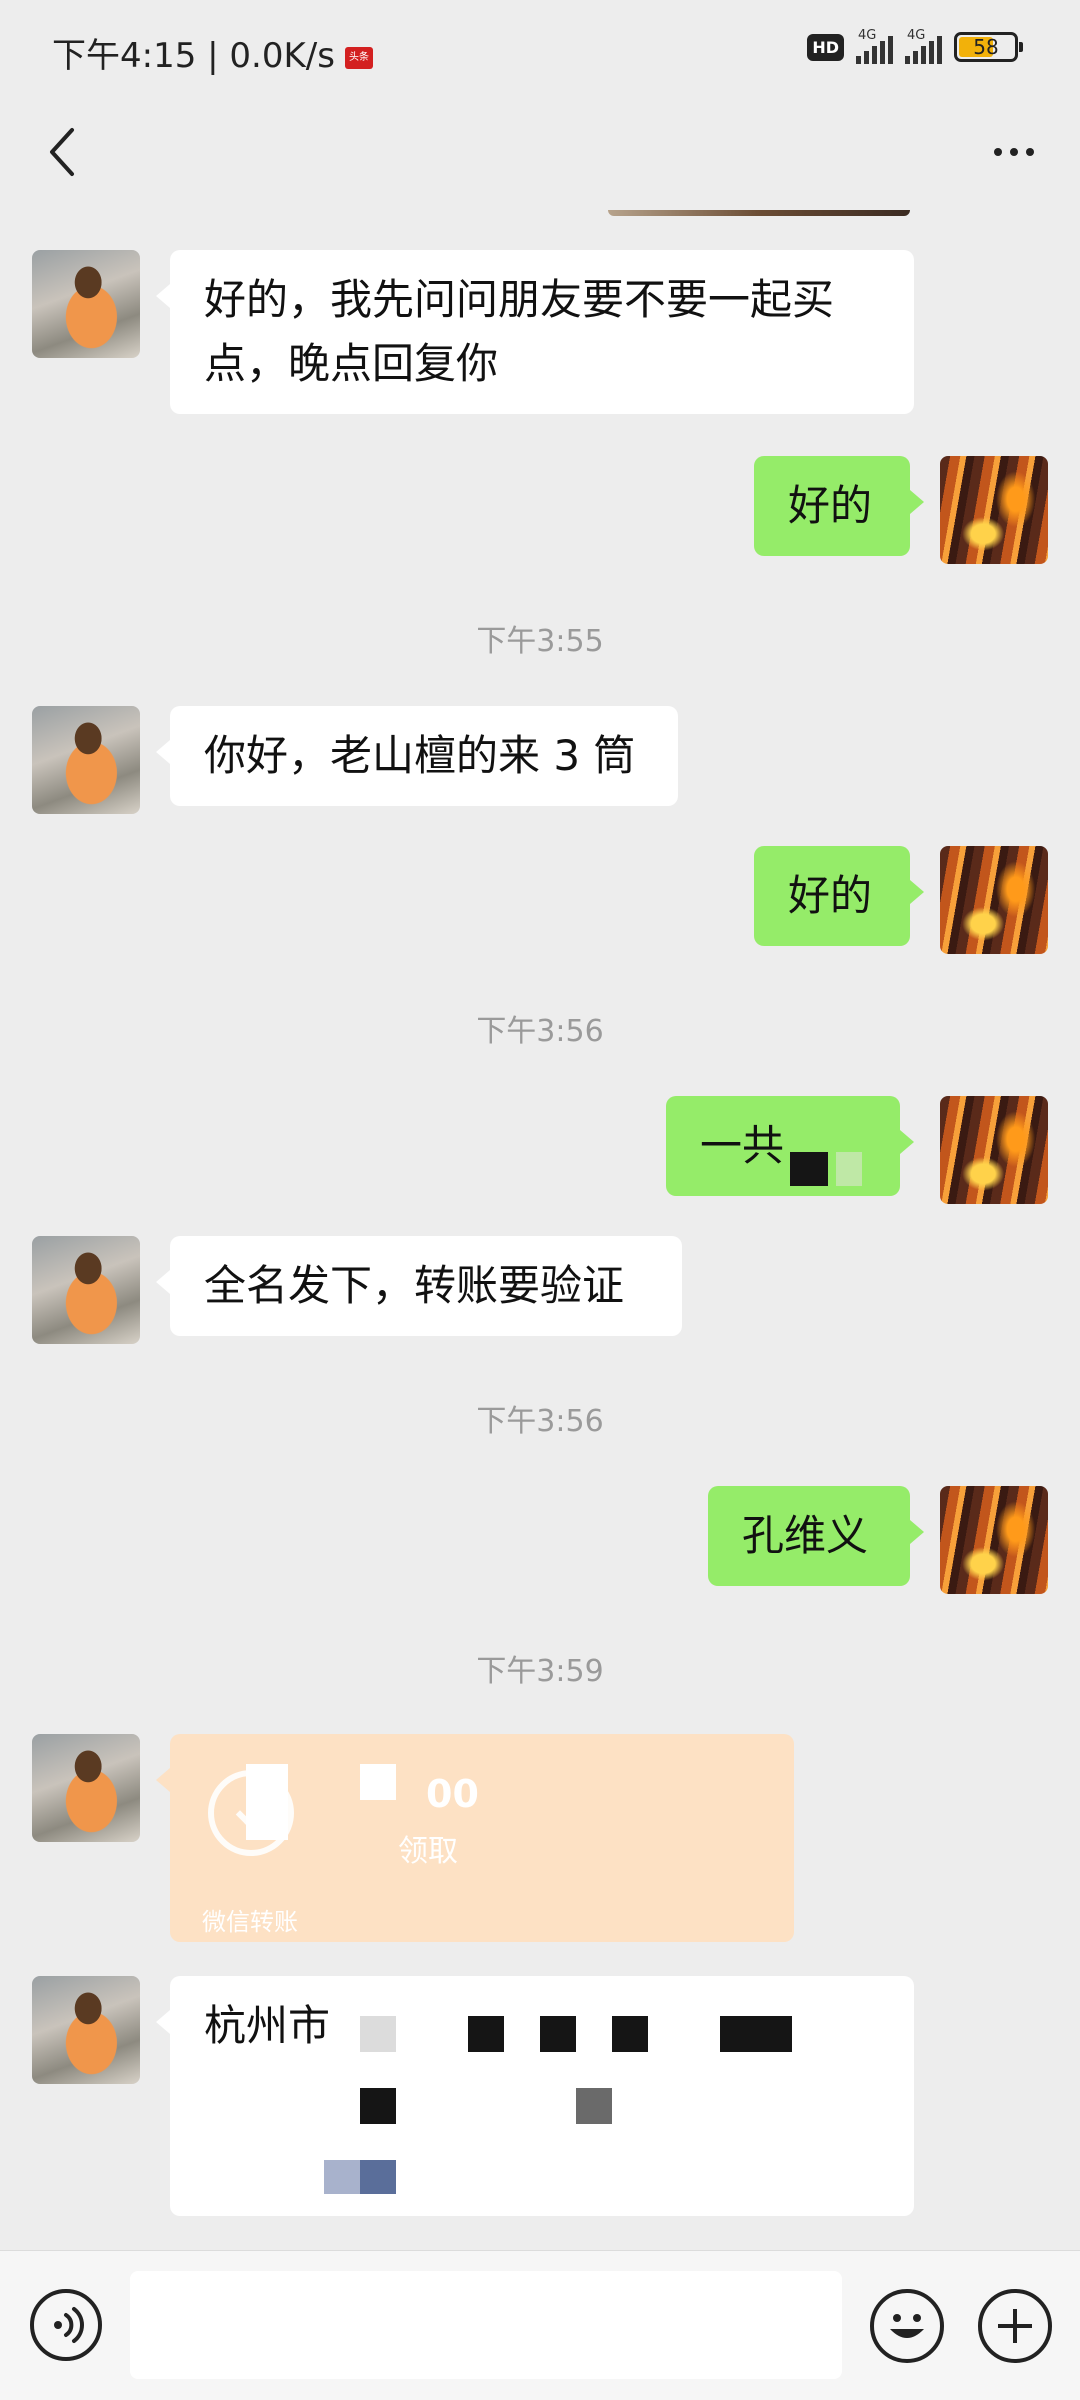 This screenshot has width=1080, height=2400. Describe the element at coordinates (825, 47) in the screenshot. I see `hd-badge: HD` at that location.